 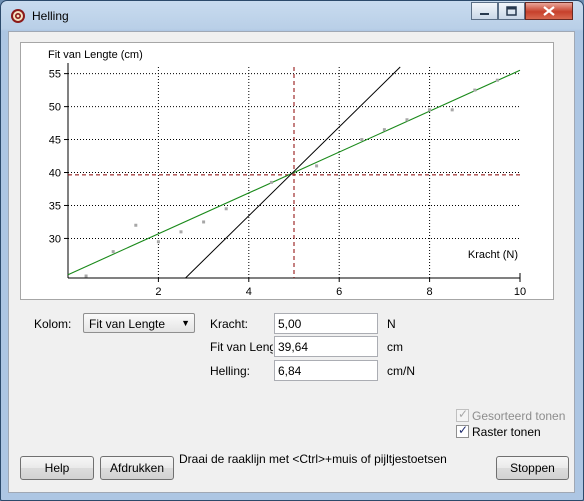 I want to click on grid-checkbox: ✓, so click(x=462, y=430).